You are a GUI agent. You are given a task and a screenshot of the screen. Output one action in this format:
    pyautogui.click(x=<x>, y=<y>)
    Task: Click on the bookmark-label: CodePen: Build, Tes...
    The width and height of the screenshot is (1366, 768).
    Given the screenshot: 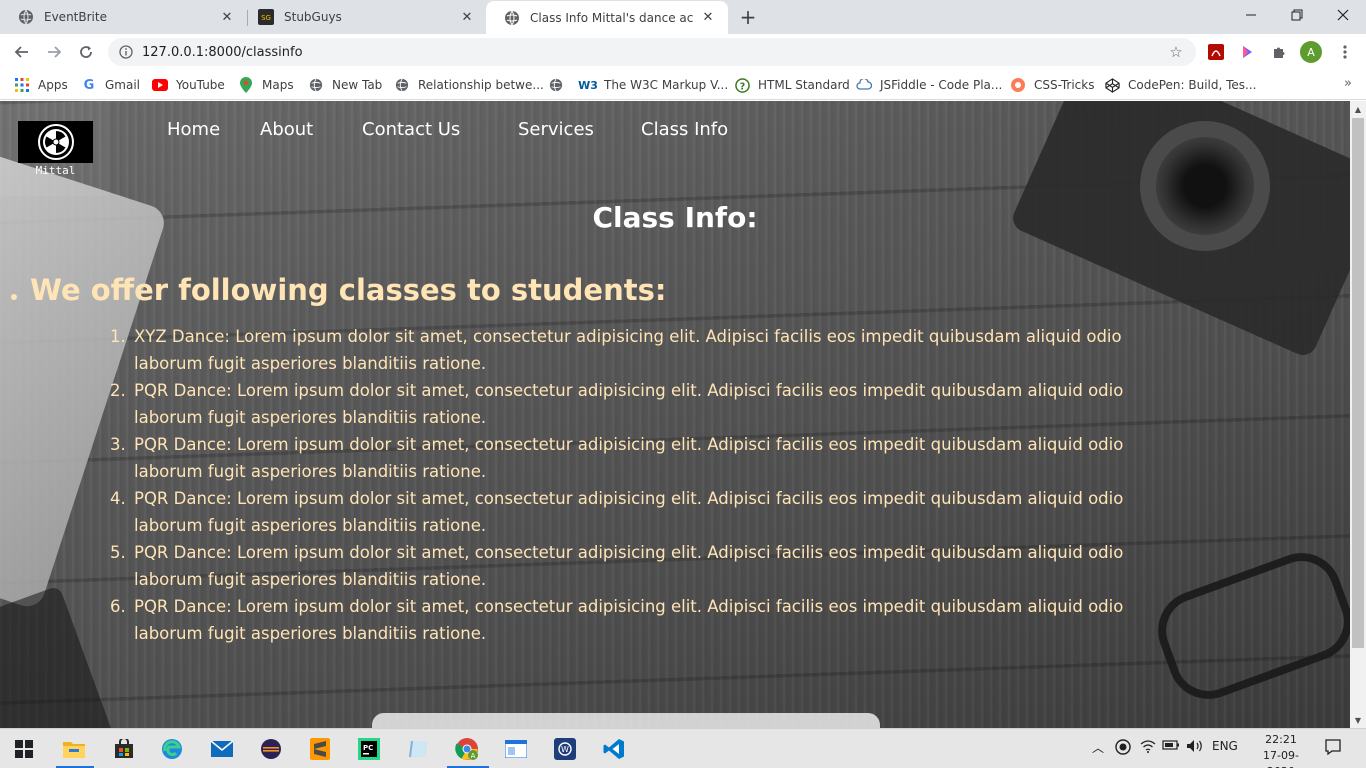 What is the action you would take?
    pyautogui.click(x=1192, y=85)
    